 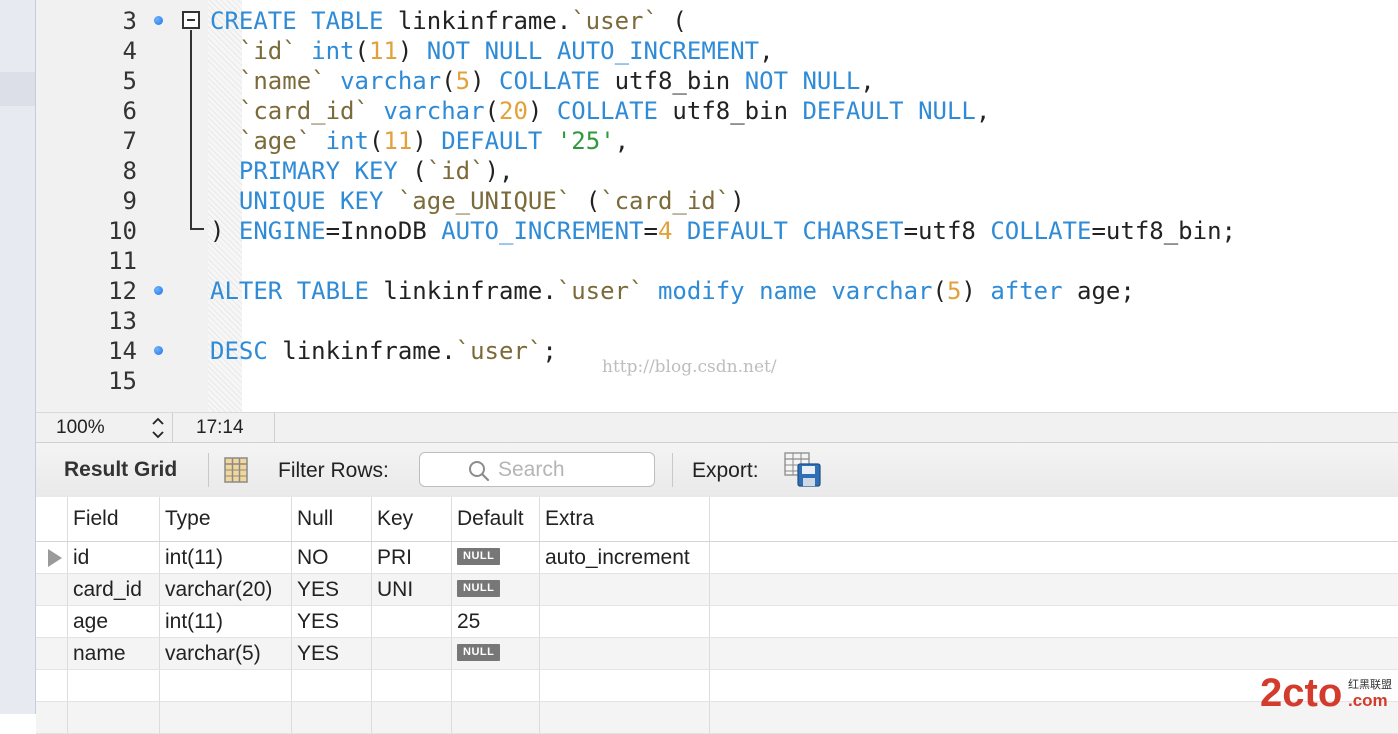 I want to click on table-row: name varchar(5) YES NULL, so click(x=717, y=654).